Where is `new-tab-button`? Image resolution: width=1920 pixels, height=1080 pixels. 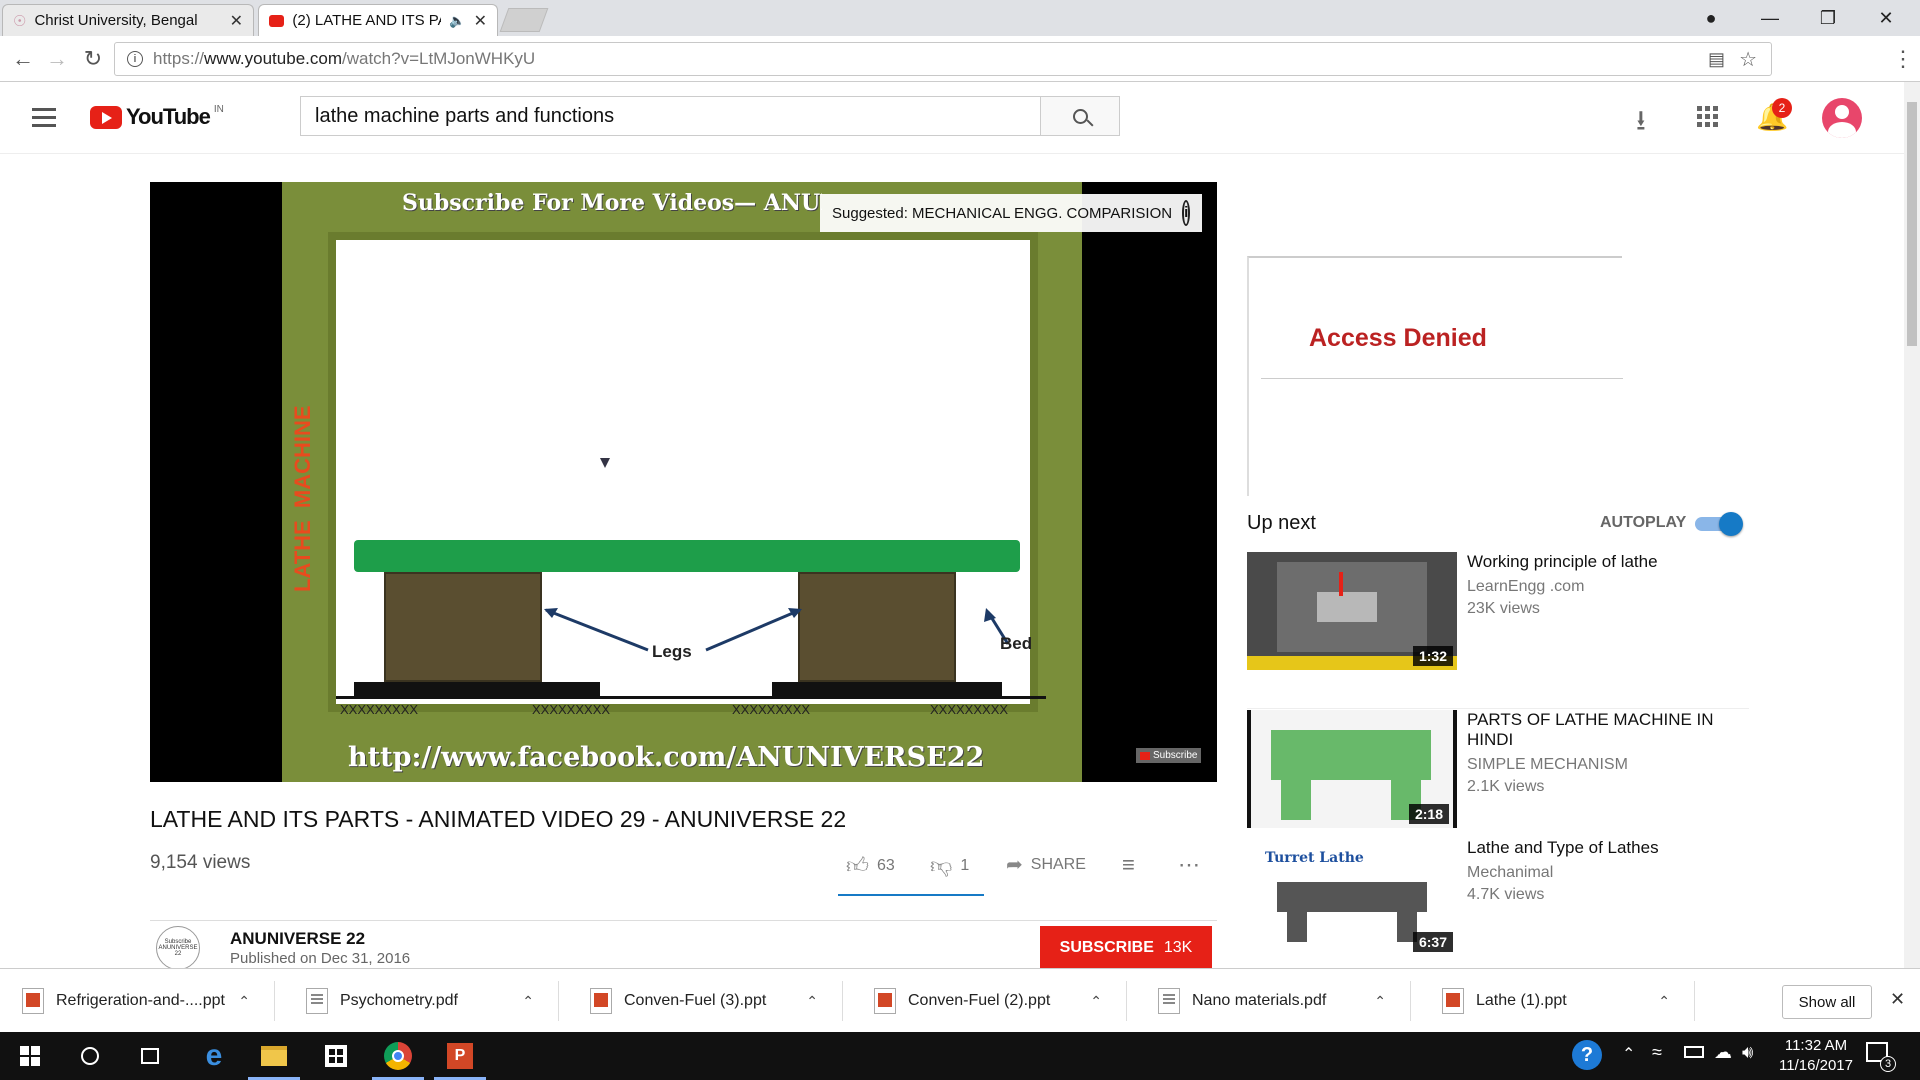 new-tab-button is located at coordinates (524, 20).